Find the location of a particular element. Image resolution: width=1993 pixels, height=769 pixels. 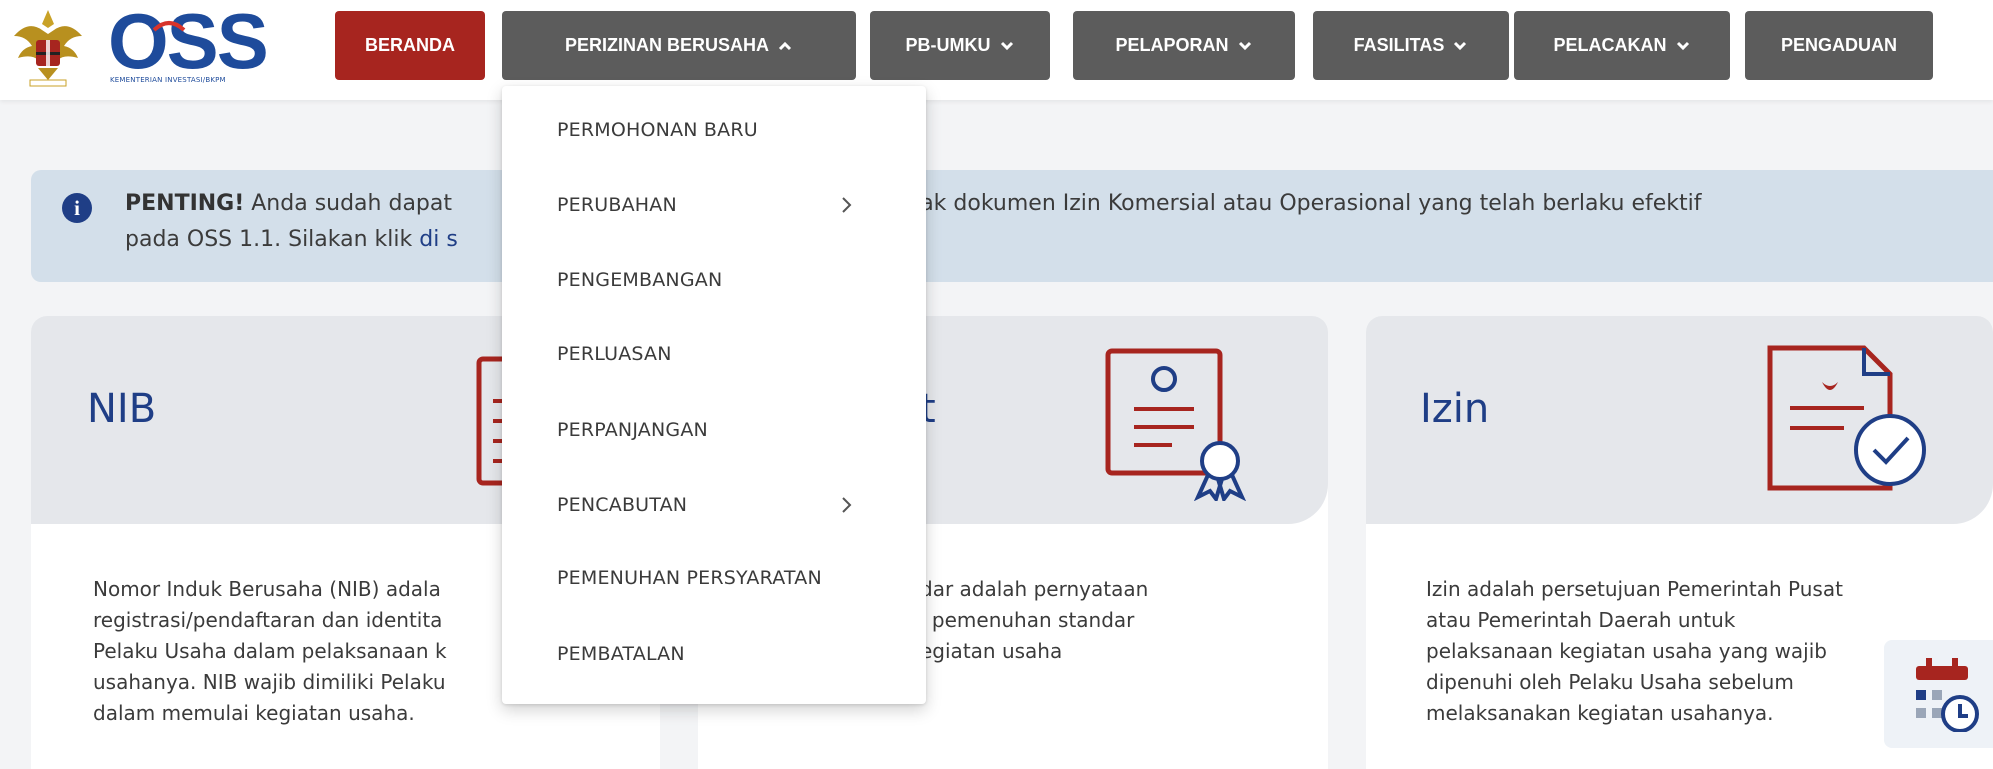

nav-perizinan-button: PERIZINAN BERUSAHA is located at coordinates (679, 45).